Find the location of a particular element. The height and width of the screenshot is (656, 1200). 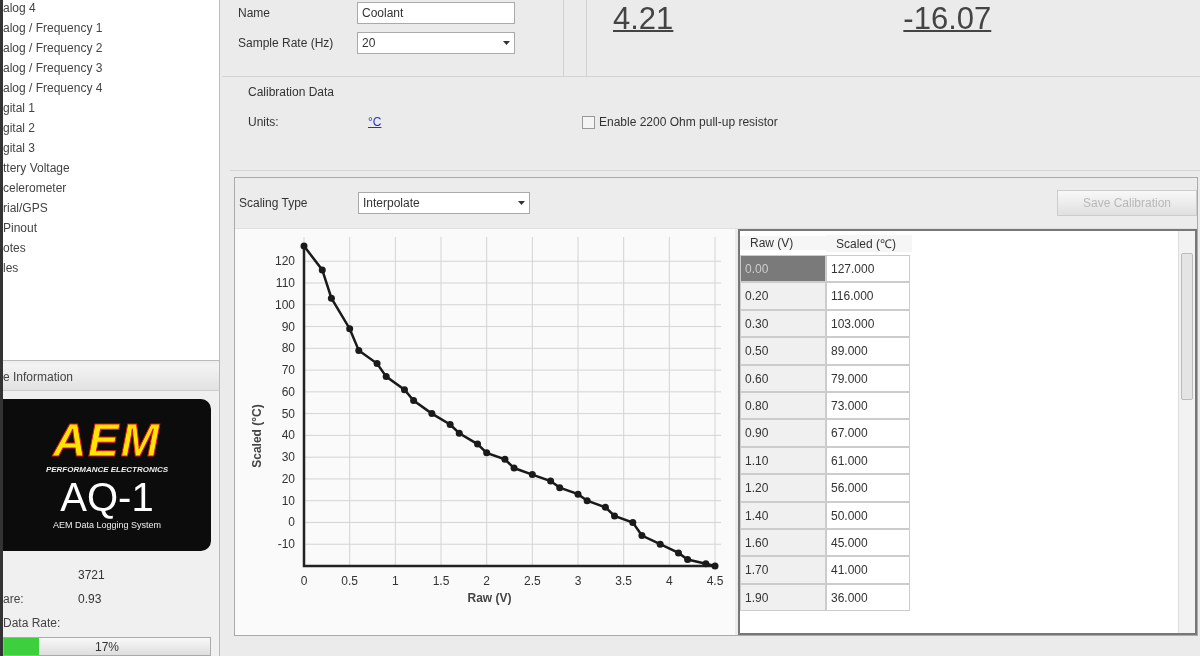

caret-icon is located at coordinates (521, 203).